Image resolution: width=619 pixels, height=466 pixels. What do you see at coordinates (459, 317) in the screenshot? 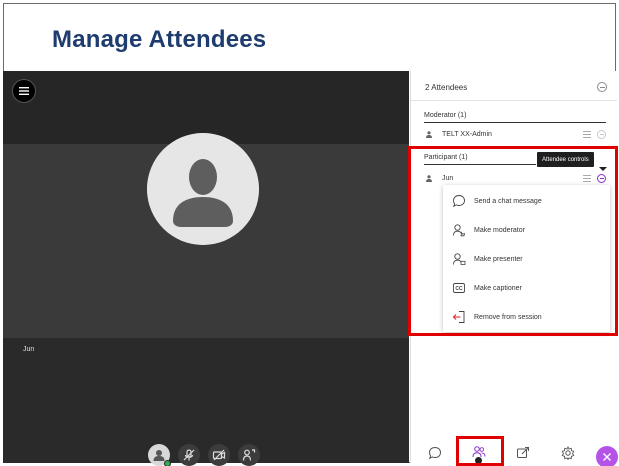
I see `remove-session-icon` at bounding box center [459, 317].